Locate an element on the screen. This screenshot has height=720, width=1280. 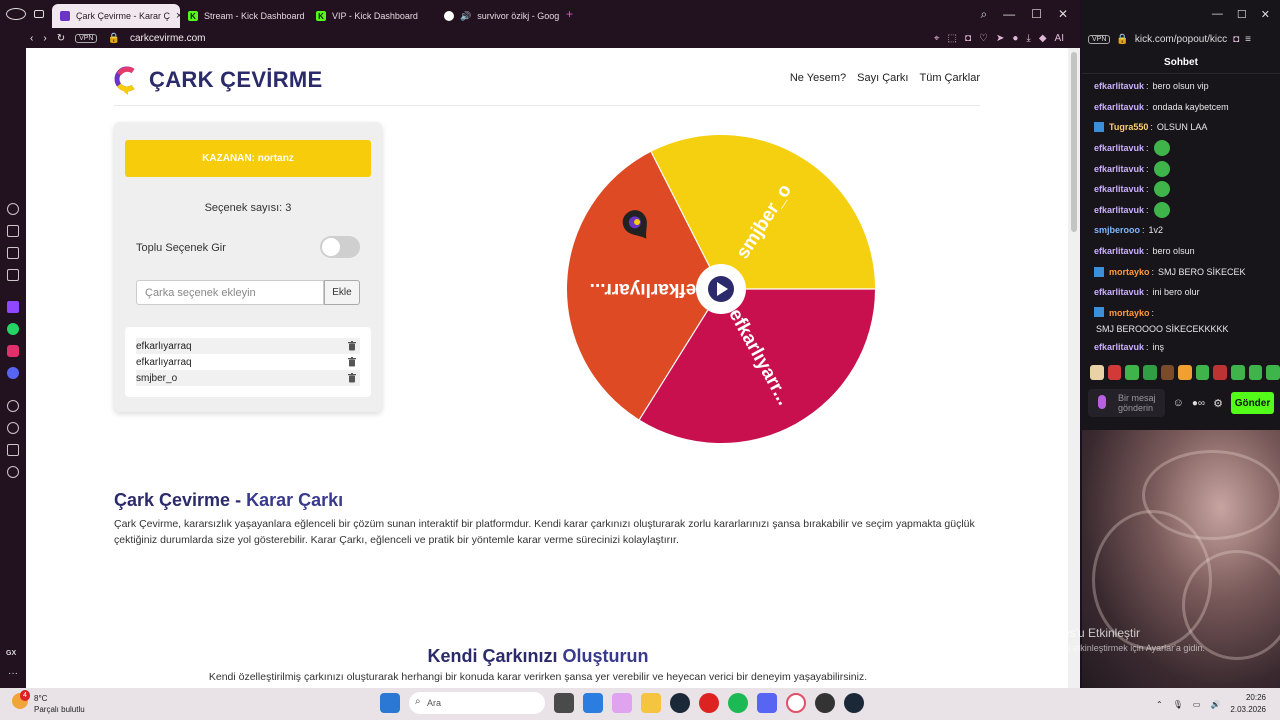
chat-minimize-icon: — is located at coordinates (1217, 14).